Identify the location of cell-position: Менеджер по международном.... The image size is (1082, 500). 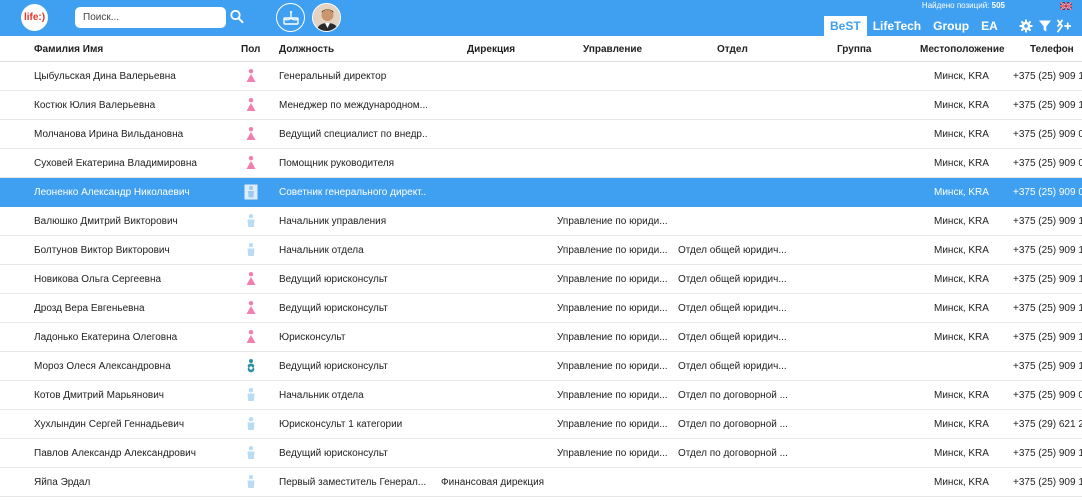
(353, 105).